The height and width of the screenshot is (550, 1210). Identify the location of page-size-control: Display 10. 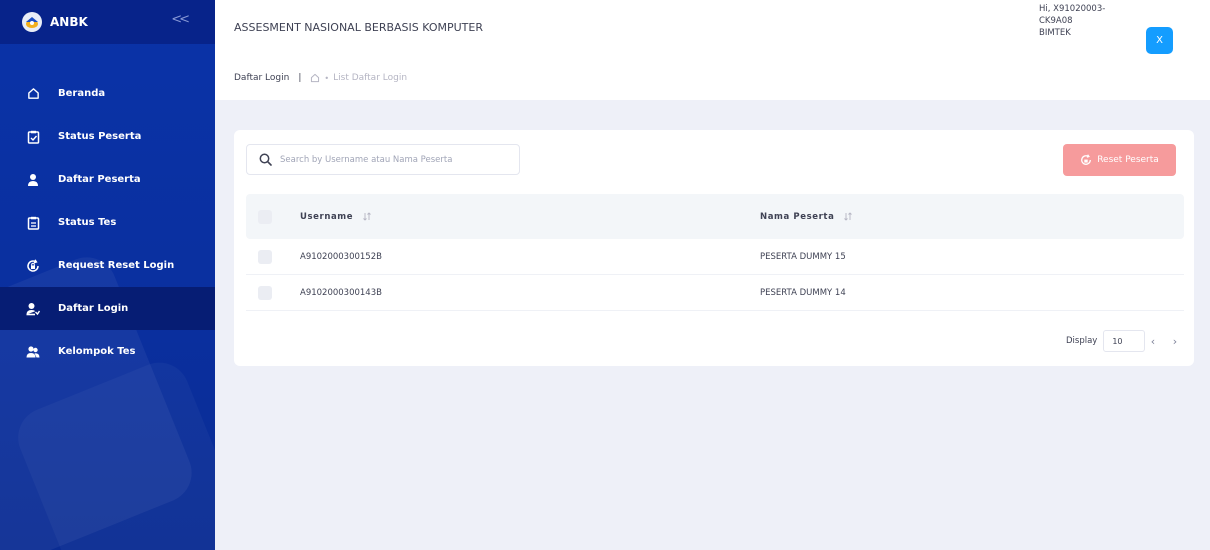
(1106, 341).